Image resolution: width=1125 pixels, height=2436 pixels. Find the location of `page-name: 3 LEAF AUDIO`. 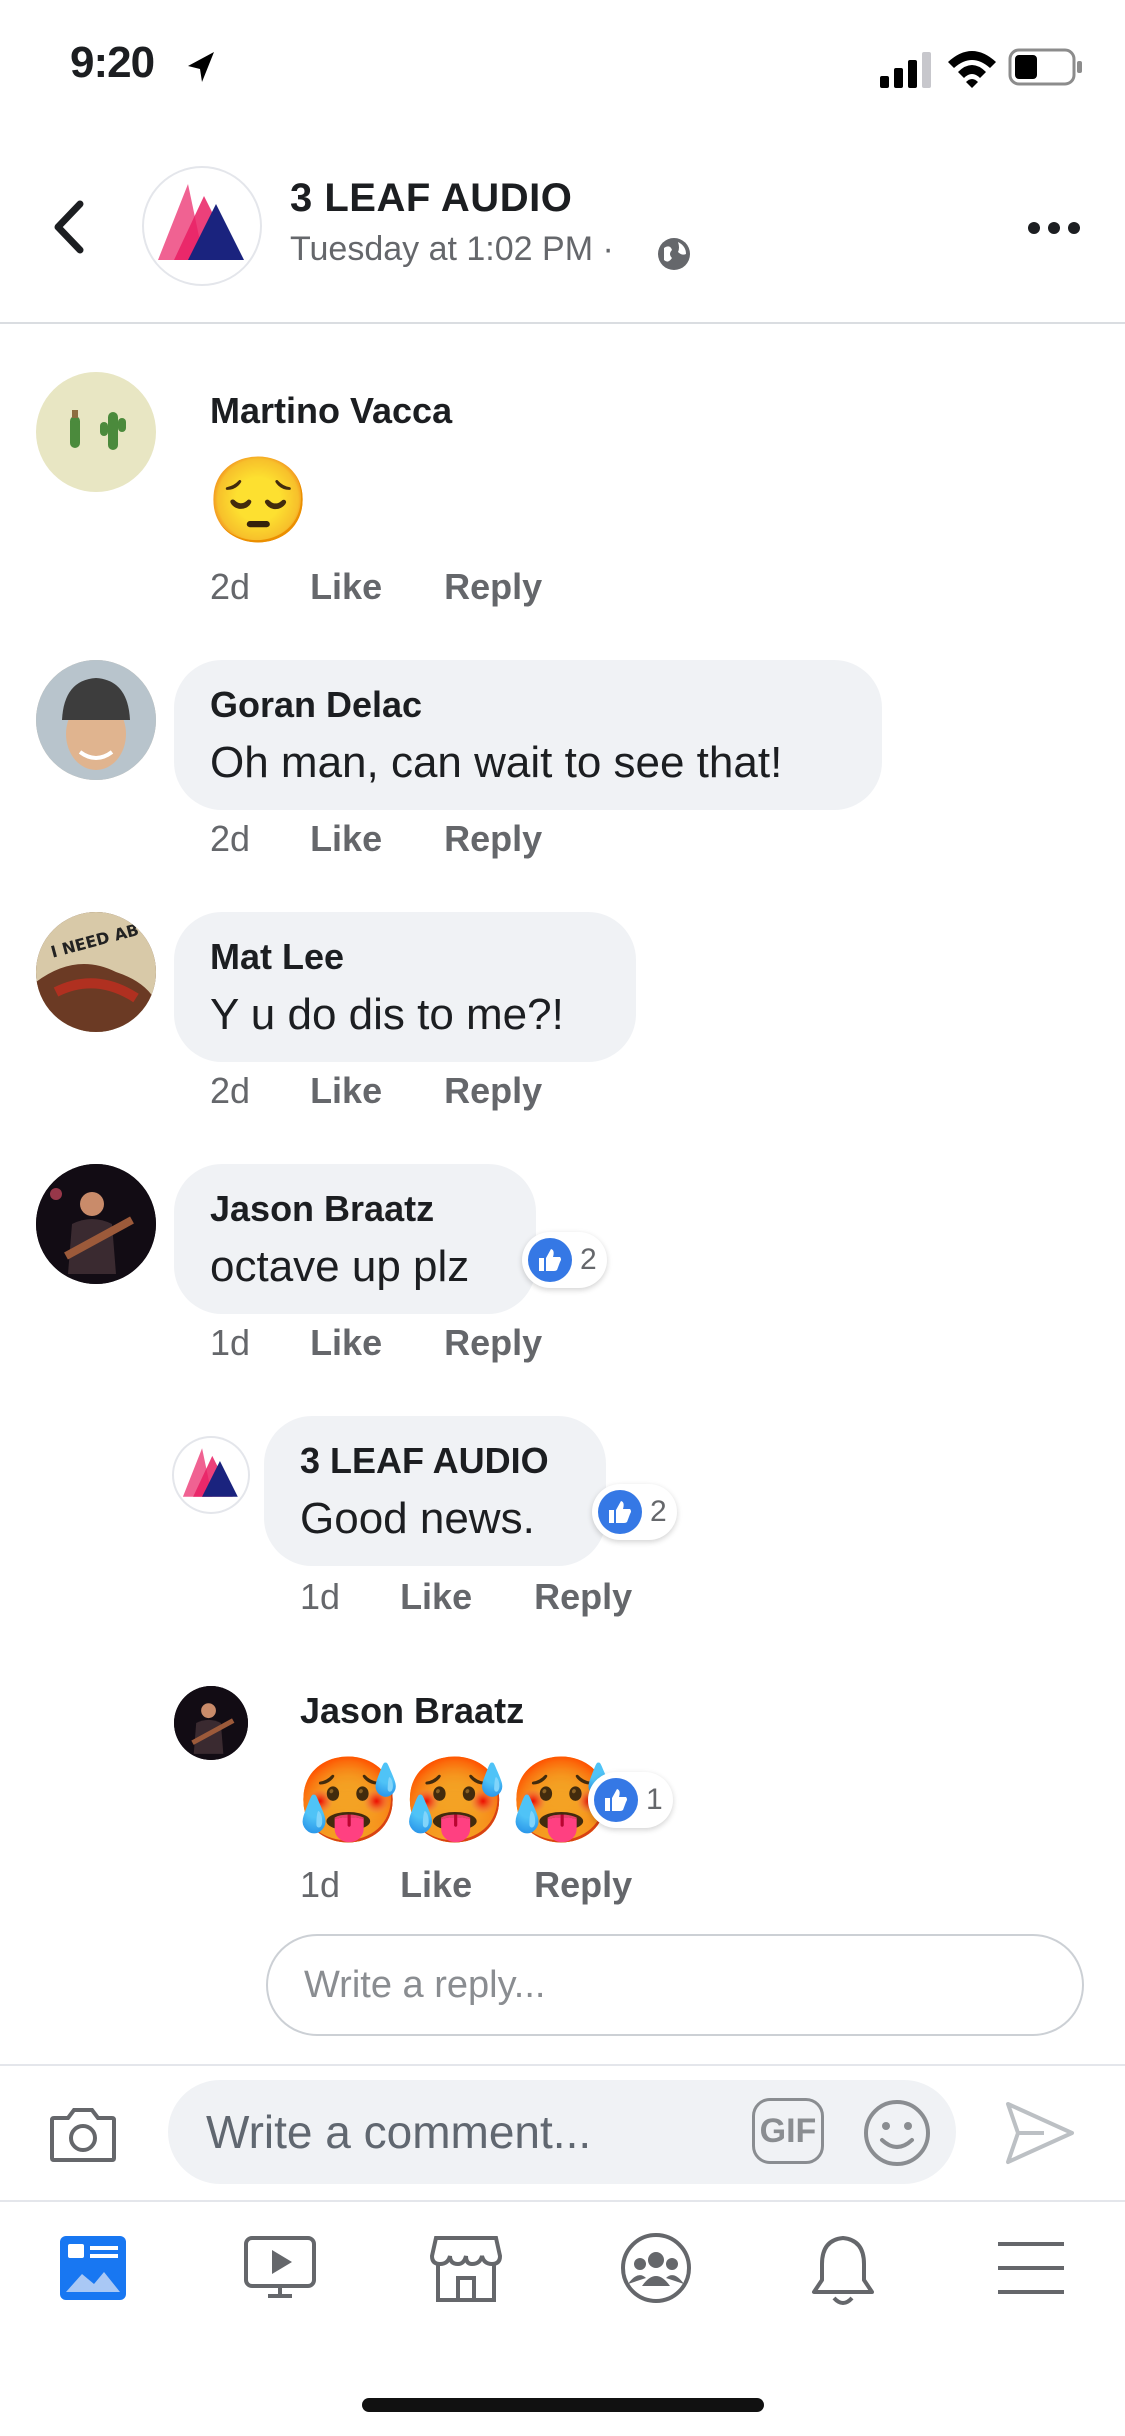

page-name: 3 LEAF AUDIO is located at coordinates (431, 198).